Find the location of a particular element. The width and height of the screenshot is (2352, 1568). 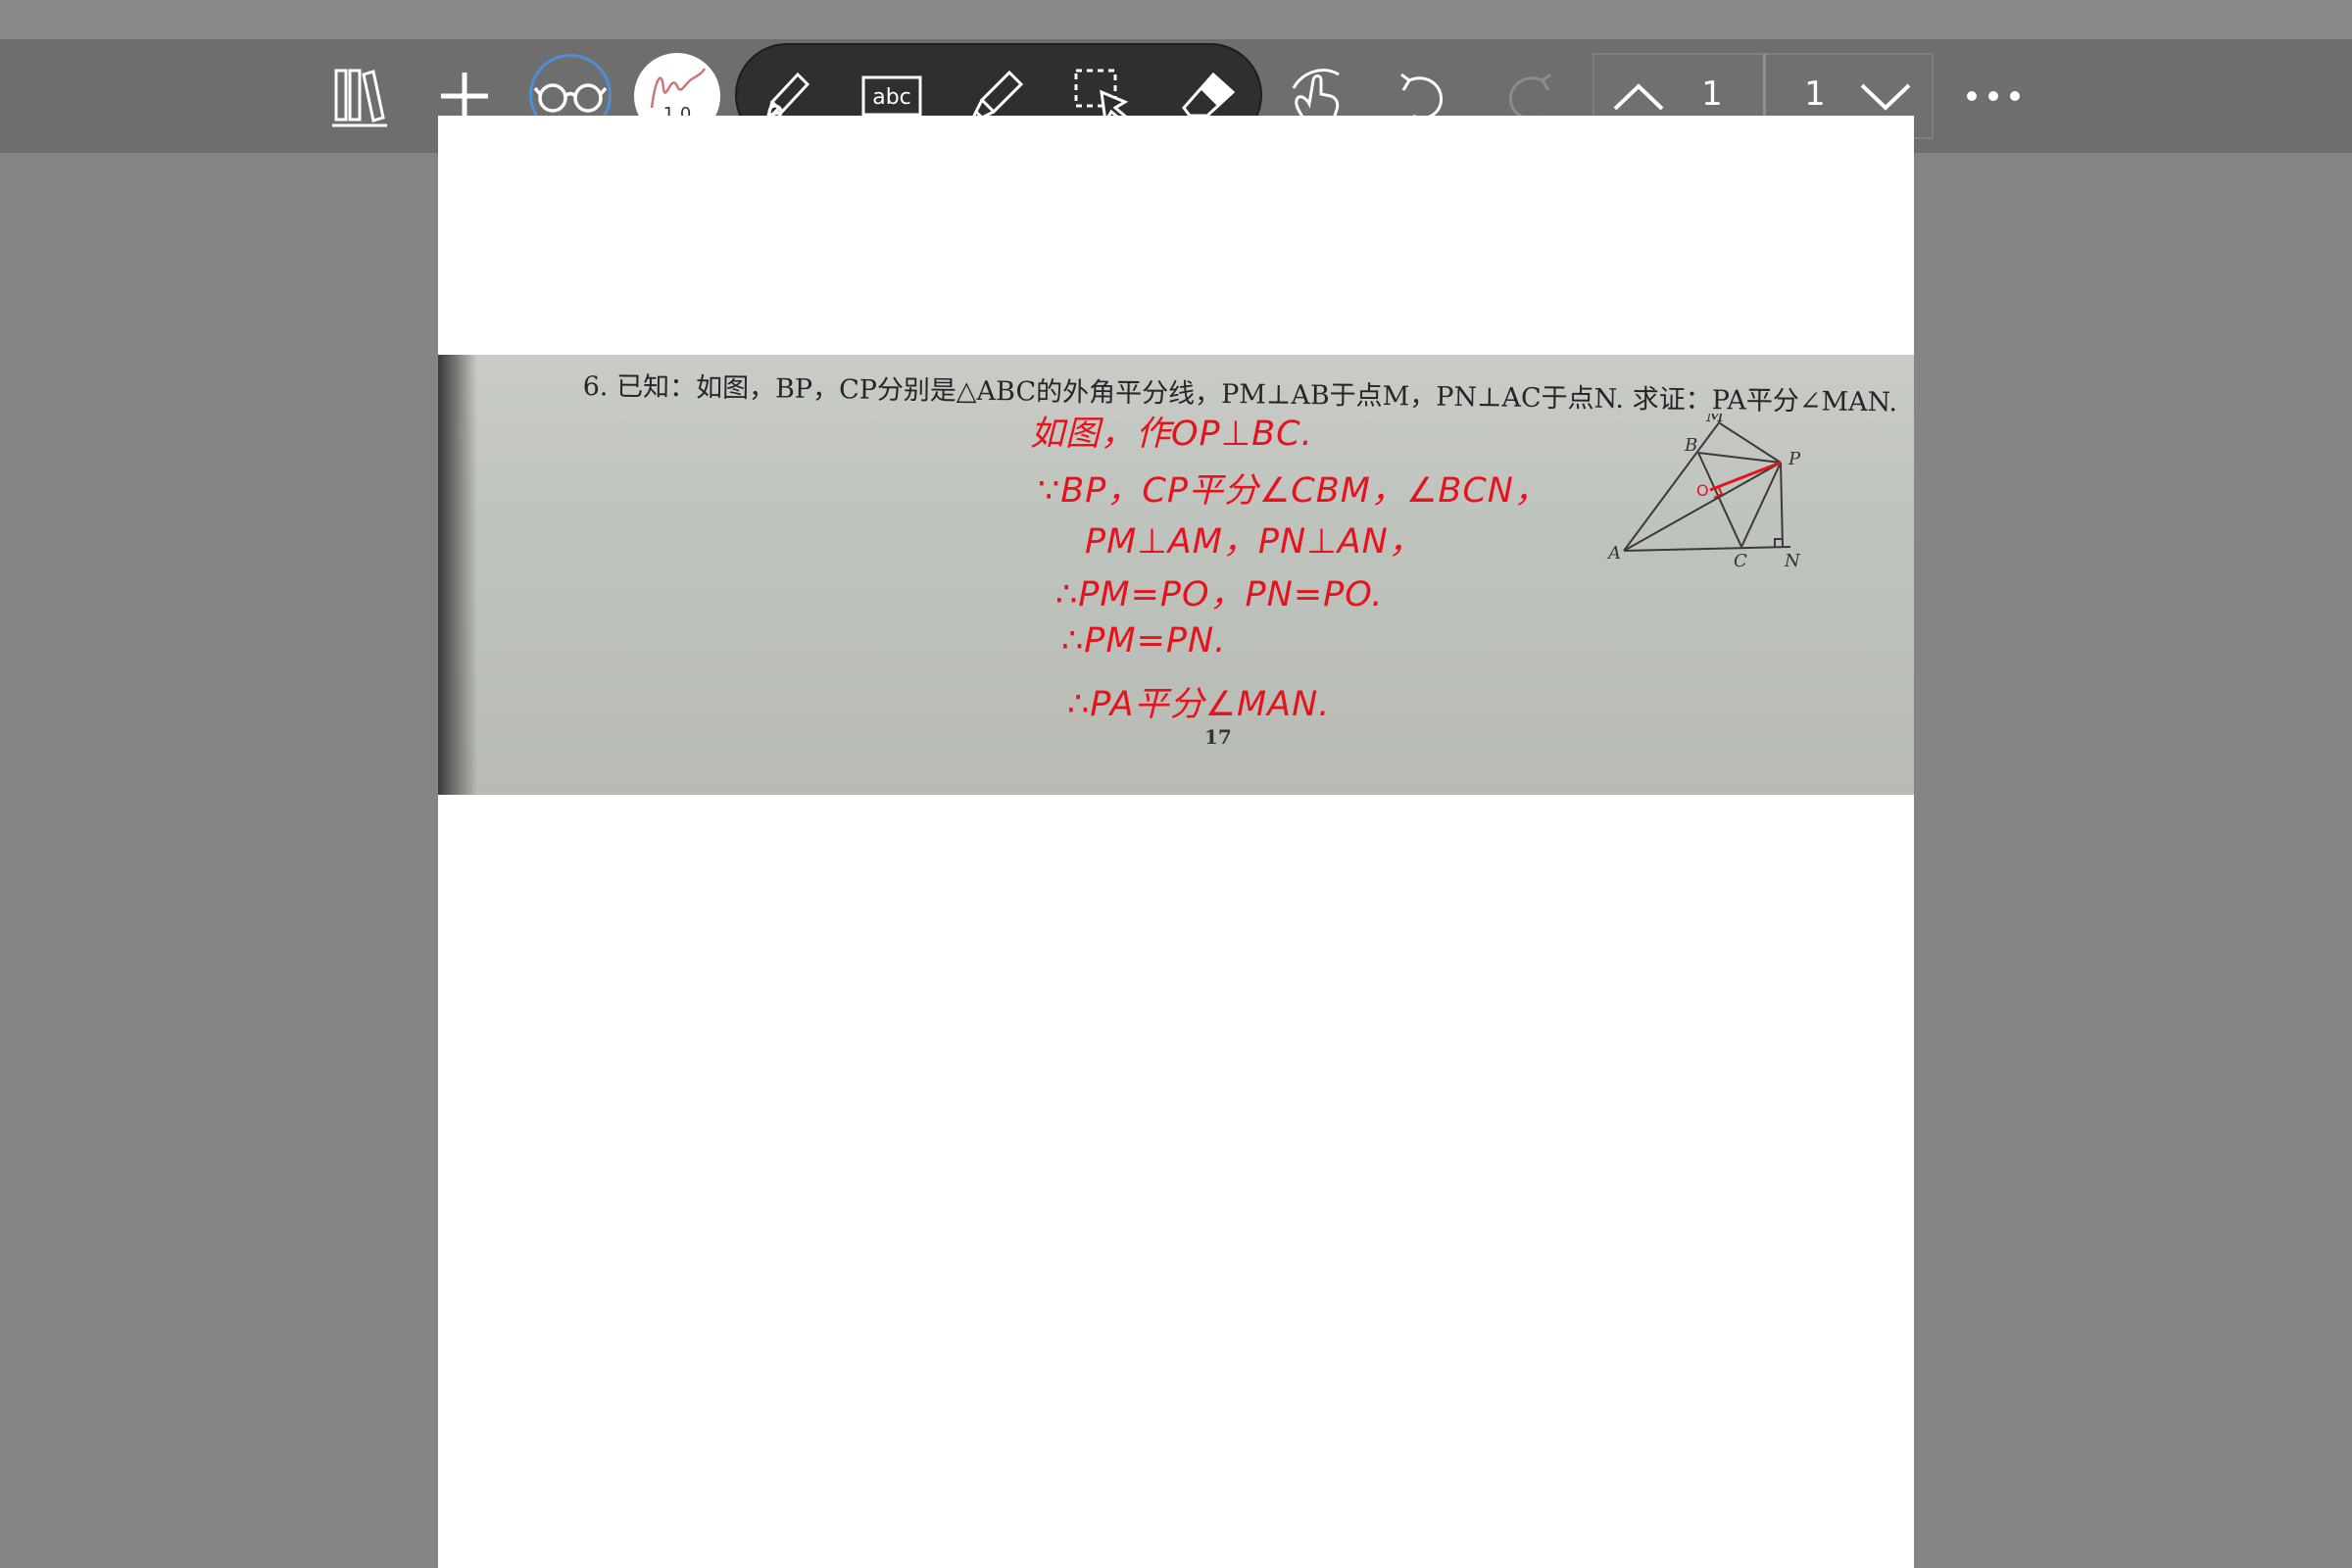

photo-binding-shadow is located at coordinates (457, 575).